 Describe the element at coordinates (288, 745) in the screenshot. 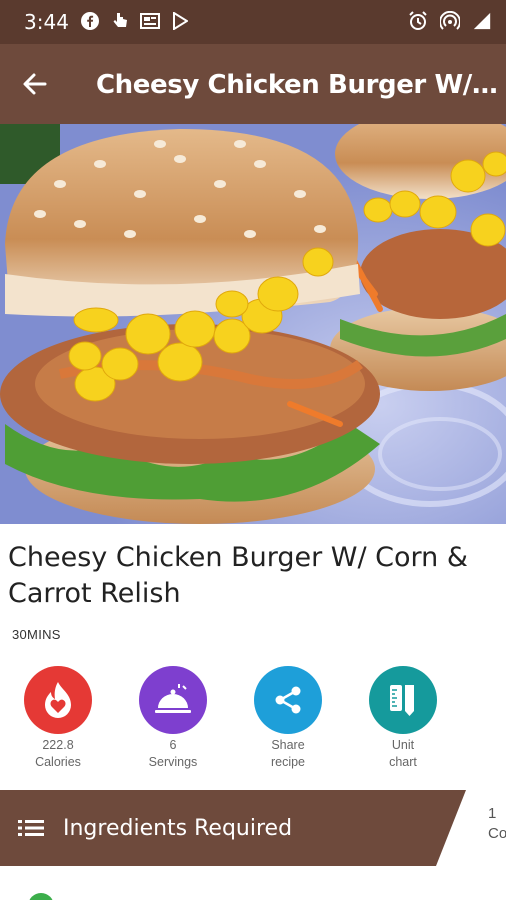

I see `share-label-line1: Share` at that location.